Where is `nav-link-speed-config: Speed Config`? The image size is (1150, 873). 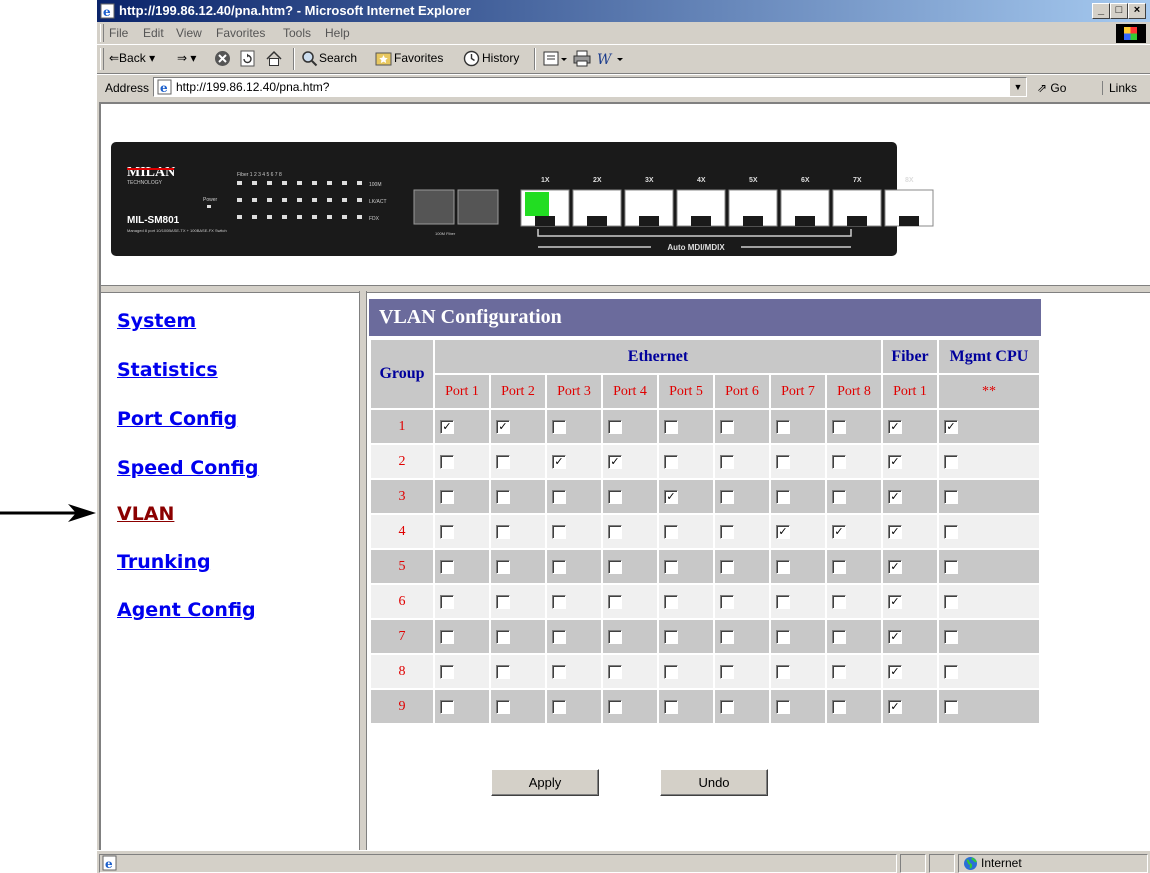 nav-link-speed-config: Speed Config is located at coordinates (187, 468).